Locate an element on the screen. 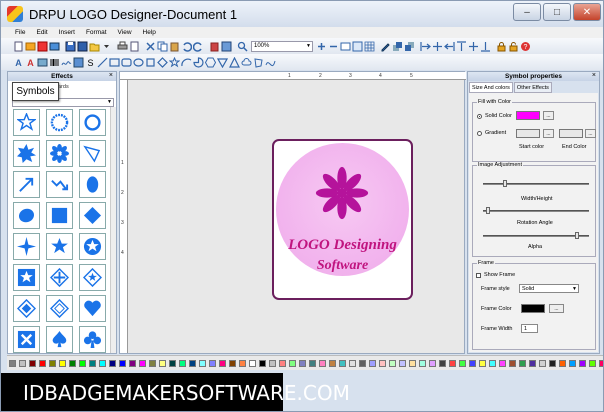  paste-icon is located at coordinates (174, 46).